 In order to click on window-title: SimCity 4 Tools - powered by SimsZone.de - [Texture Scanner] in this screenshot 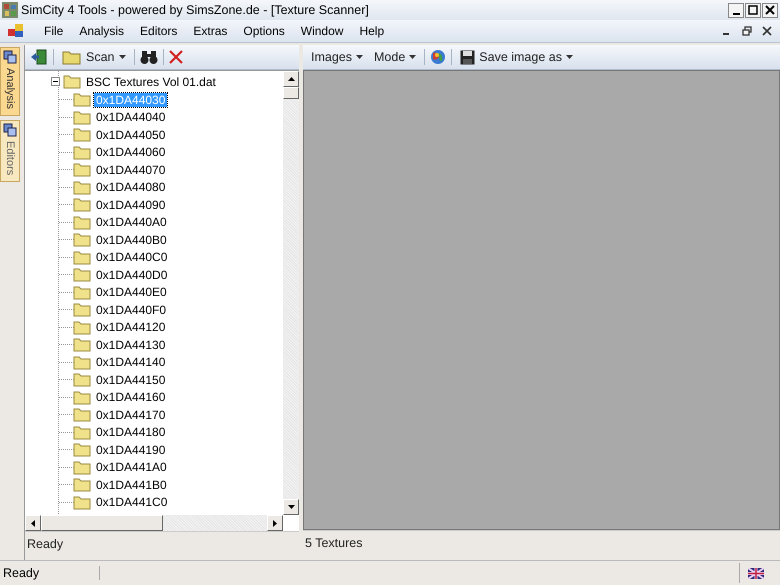, I will do `click(195, 10)`.